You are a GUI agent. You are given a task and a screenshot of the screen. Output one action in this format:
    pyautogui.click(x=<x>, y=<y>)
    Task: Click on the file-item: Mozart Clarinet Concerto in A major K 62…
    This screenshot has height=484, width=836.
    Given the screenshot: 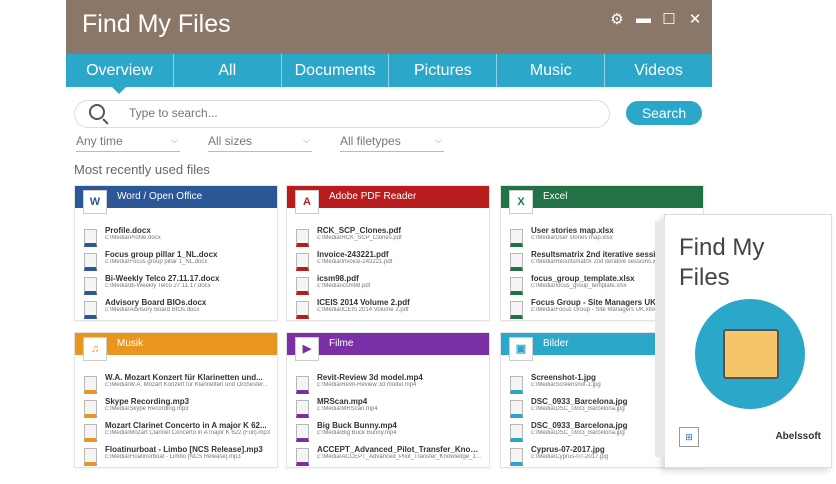 What is the action you would take?
    pyautogui.click(x=176, y=433)
    